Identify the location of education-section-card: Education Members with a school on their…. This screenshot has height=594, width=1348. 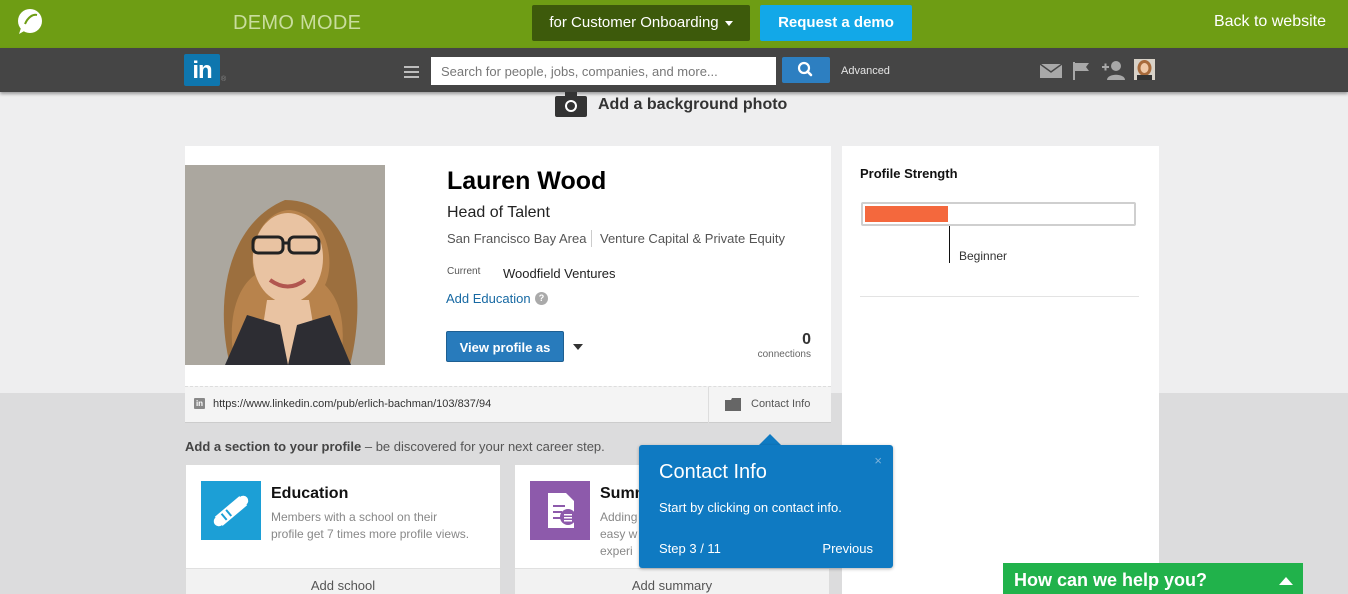
(343, 529).